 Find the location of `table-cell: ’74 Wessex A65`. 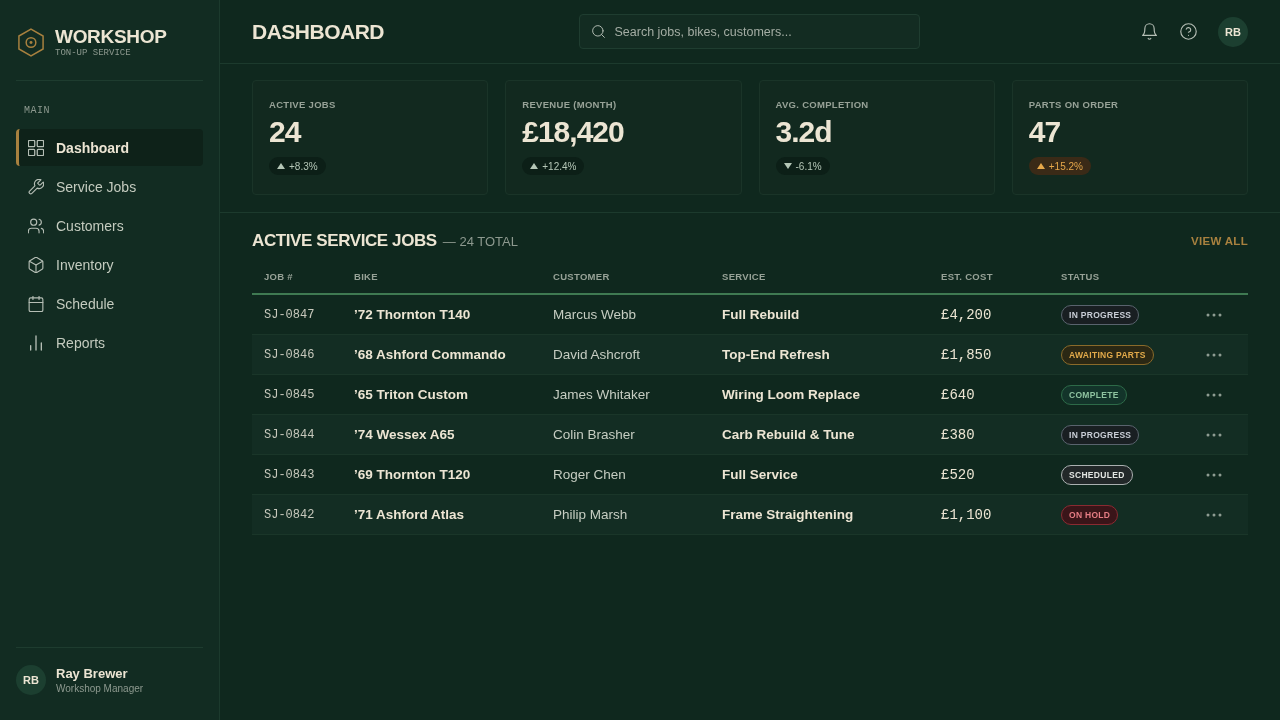

table-cell: ’74 Wessex A65 is located at coordinates (441, 434).